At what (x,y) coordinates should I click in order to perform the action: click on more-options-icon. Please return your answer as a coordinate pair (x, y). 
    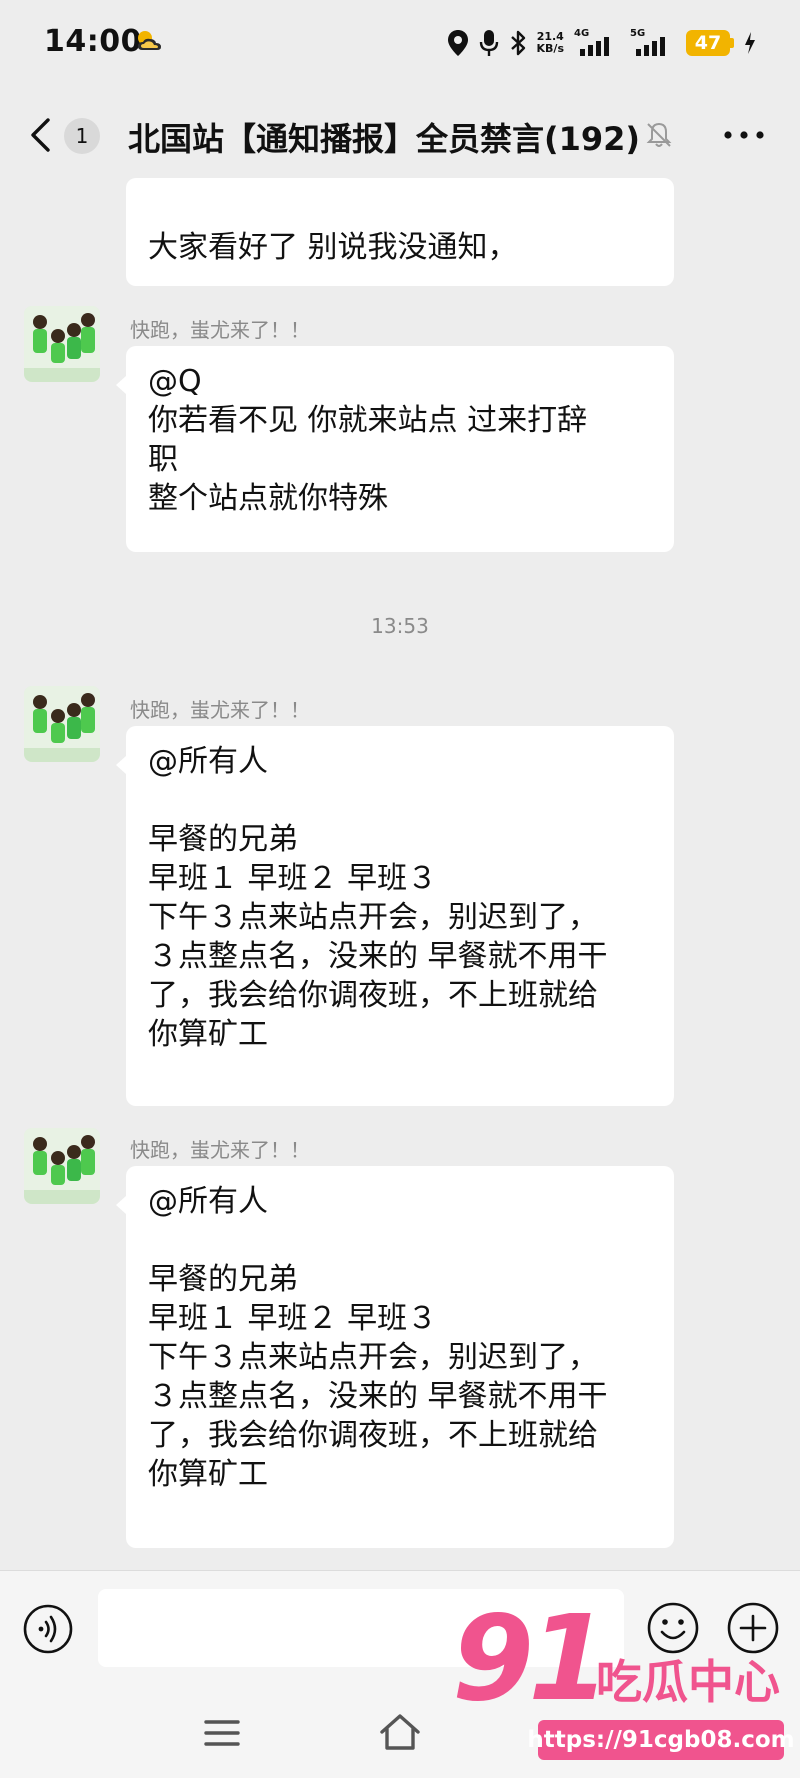
    Looking at the image, I should click on (744, 135).